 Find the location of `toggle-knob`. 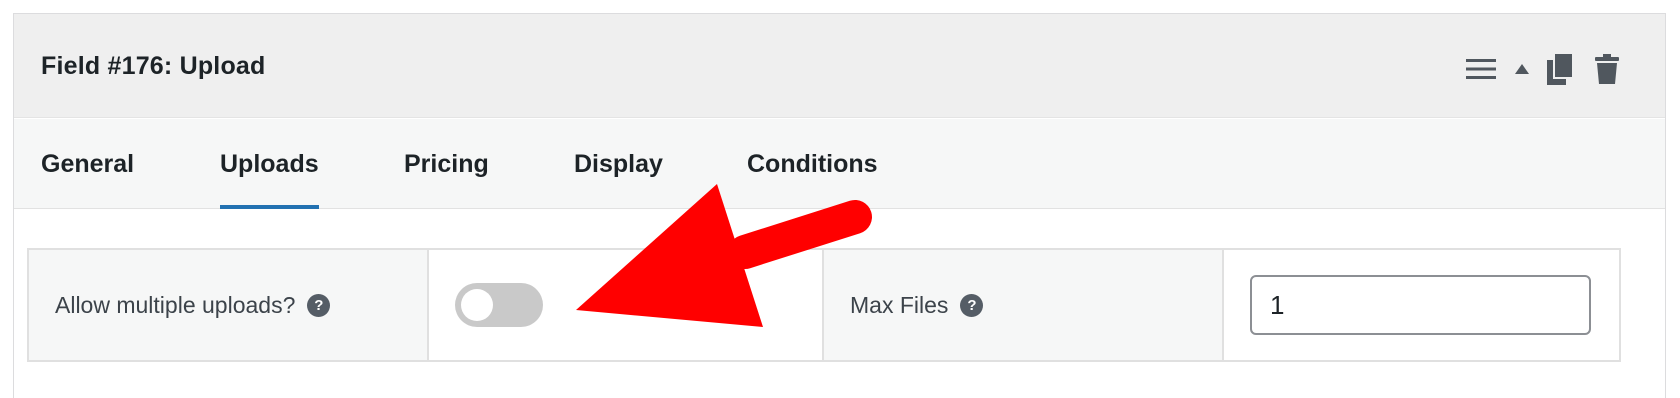

toggle-knob is located at coordinates (477, 305).